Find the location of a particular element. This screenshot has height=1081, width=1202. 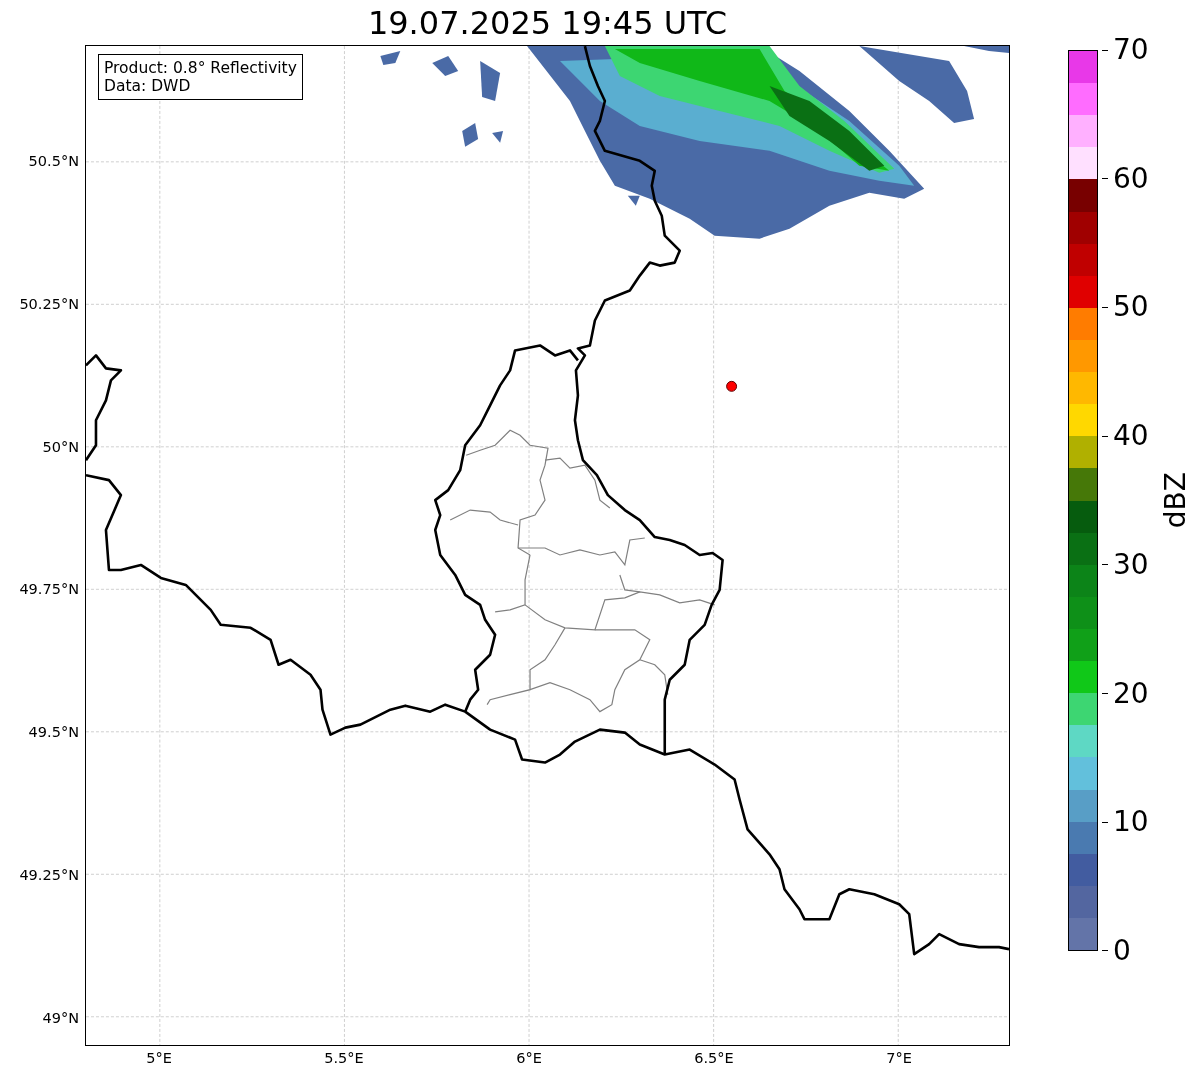

info-text: Data: DWD is located at coordinates (148, 86).